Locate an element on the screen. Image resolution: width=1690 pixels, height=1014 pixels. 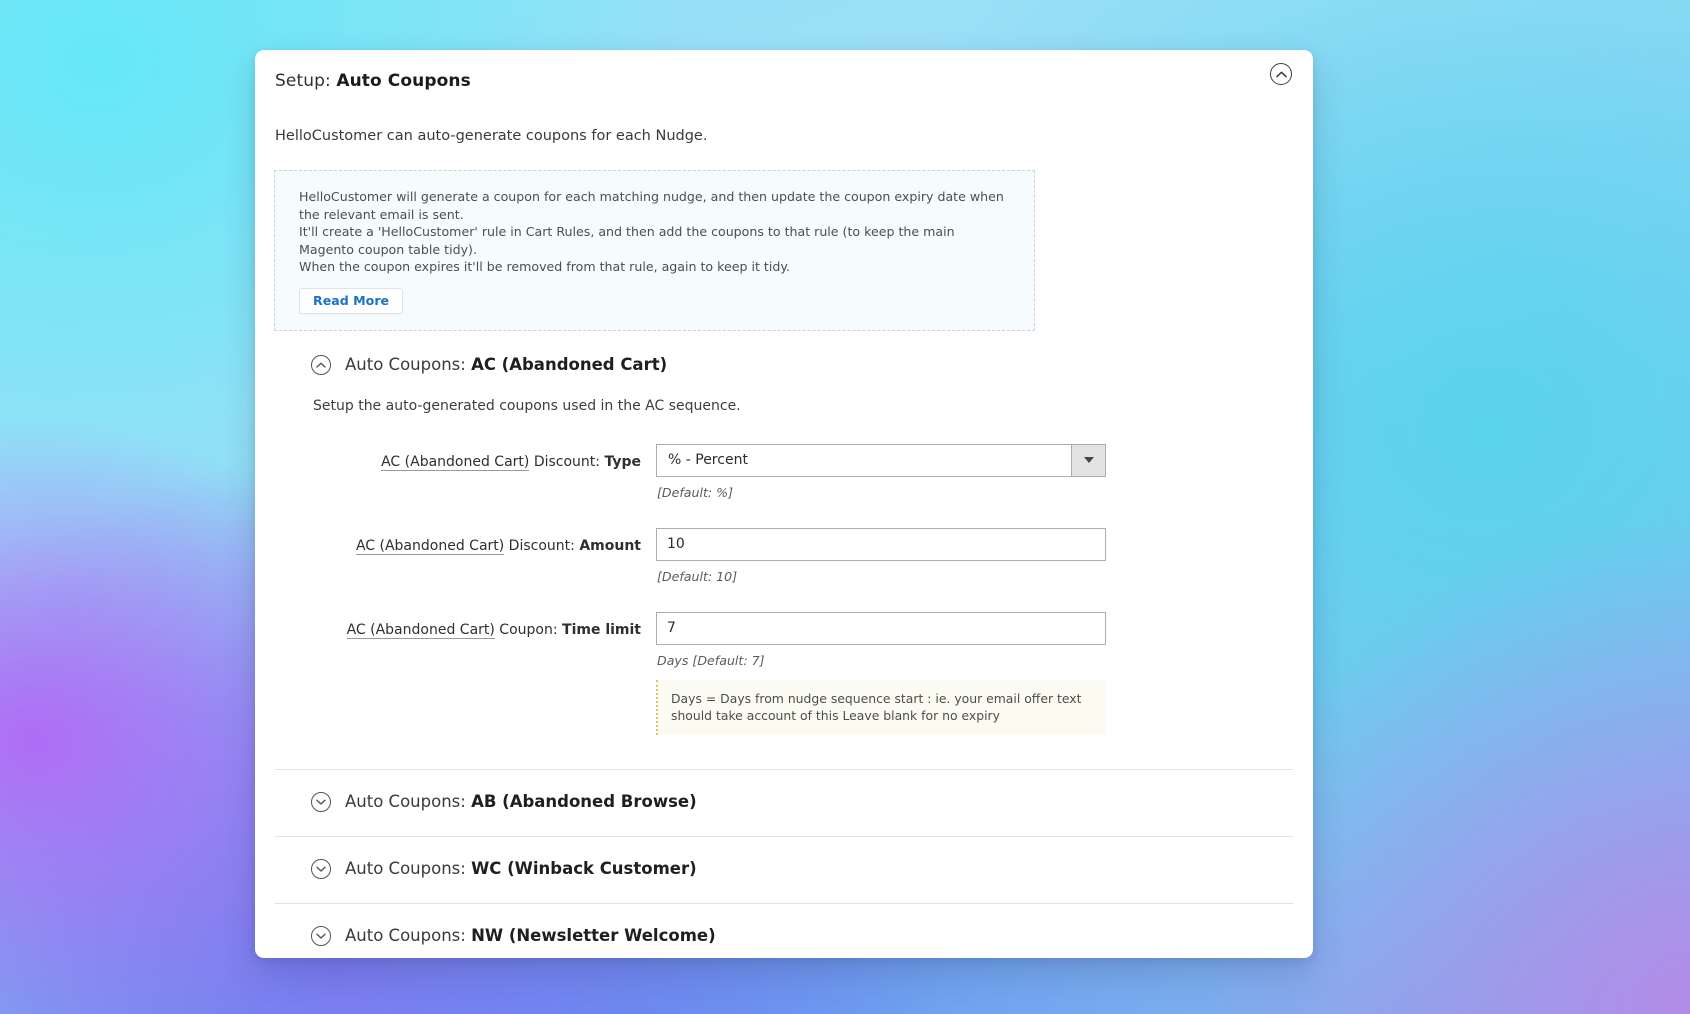
section-title-strong: AB (Abandoned Browse) is located at coordinates (584, 801).